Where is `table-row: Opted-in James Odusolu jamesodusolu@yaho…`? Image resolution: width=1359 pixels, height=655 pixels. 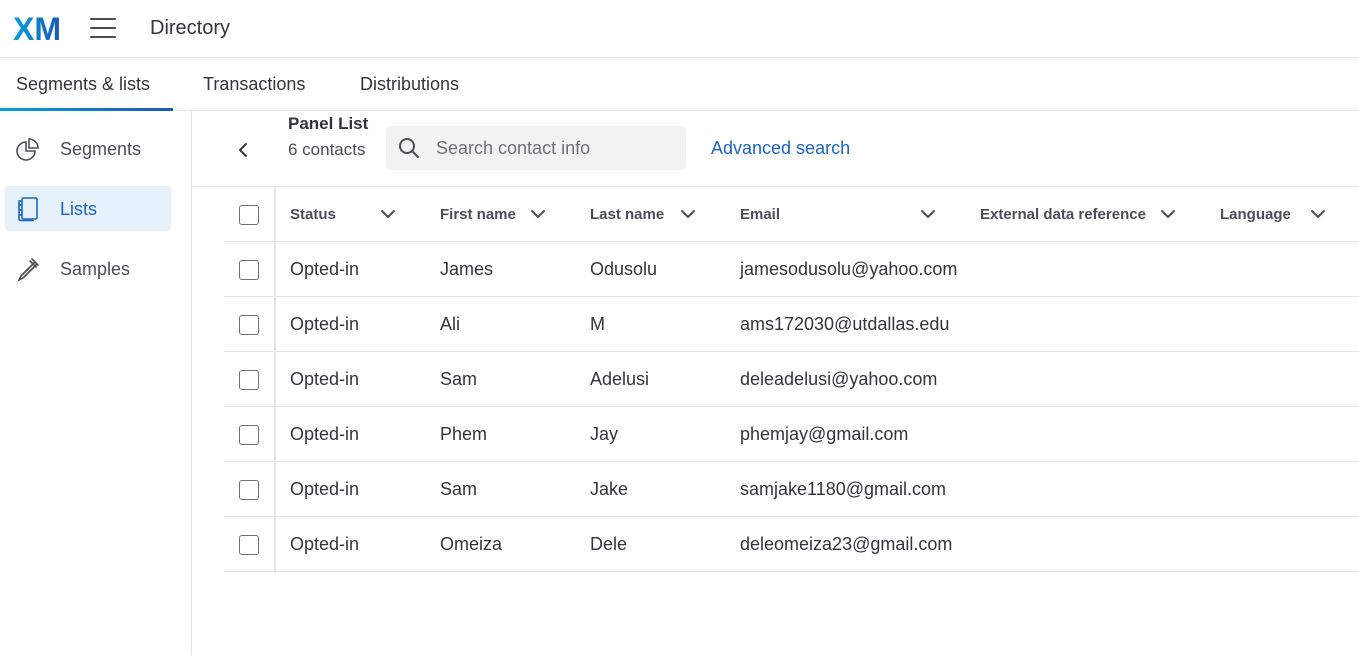
table-row: Opted-in James Odusolu jamesodusolu@yaho… is located at coordinates (791, 269).